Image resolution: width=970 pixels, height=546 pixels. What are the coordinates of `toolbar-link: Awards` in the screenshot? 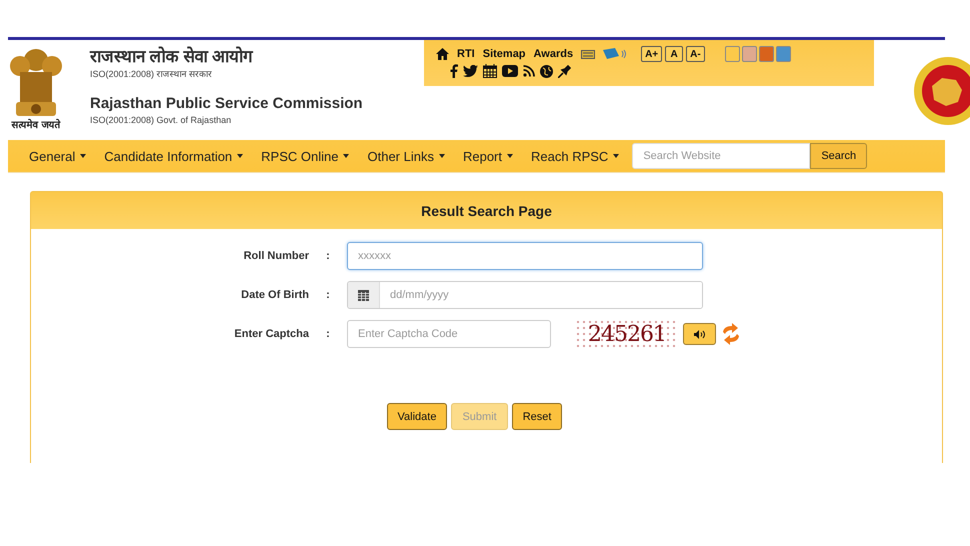 It's located at (554, 54).